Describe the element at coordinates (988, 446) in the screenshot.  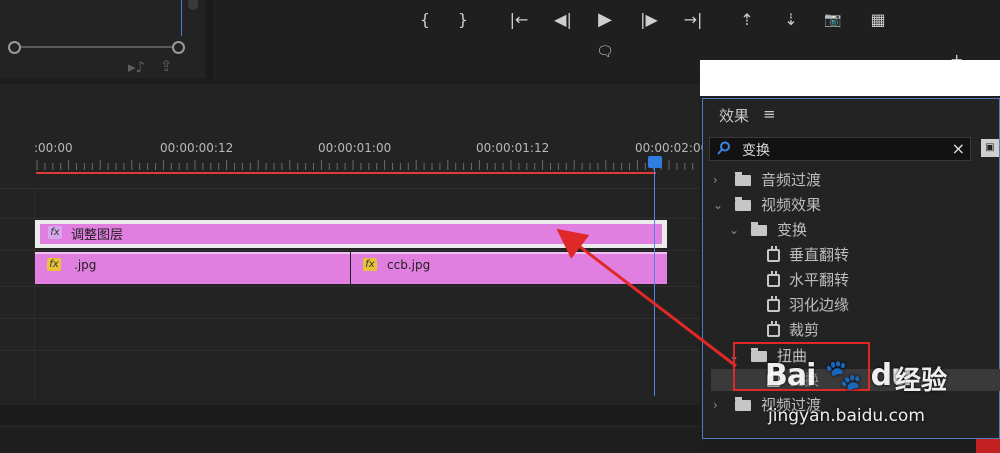
I see `corner-logo` at that location.